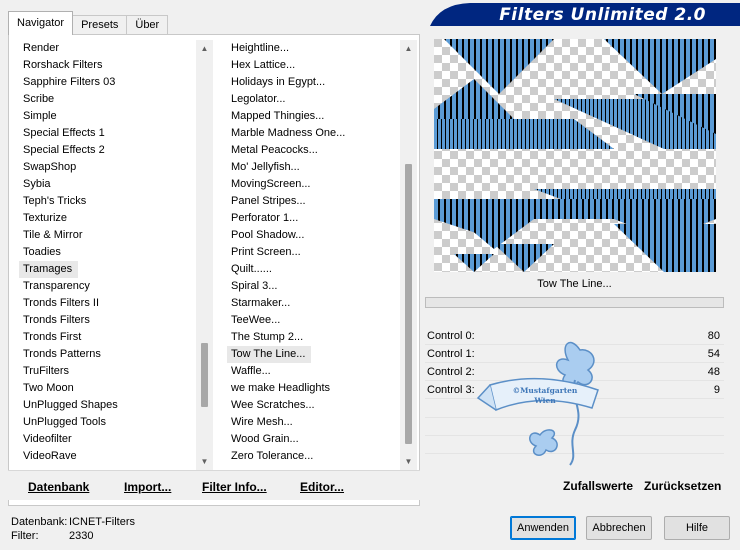 The height and width of the screenshot is (550, 740). Describe the element at coordinates (107, 48) in the screenshot. I see `list-item: Render` at that location.